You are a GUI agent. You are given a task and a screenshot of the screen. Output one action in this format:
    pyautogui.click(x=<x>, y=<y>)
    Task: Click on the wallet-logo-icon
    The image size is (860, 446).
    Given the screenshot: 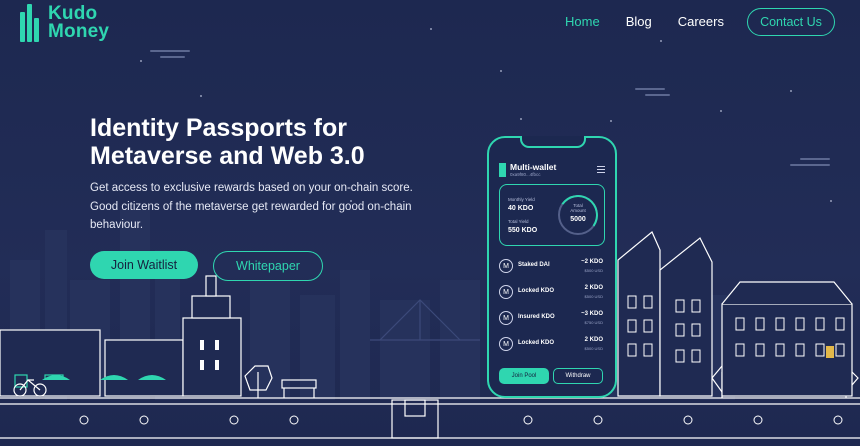 What is the action you would take?
    pyautogui.click(x=502, y=169)
    